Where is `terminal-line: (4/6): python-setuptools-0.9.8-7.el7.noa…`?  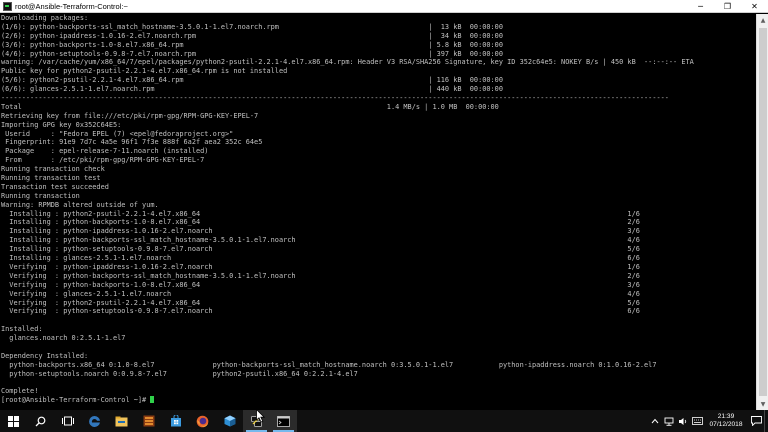
terminal-line: (4/6): python-setuptools-0.9.8-7.el7.noa… is located at coordinates (252, 53).